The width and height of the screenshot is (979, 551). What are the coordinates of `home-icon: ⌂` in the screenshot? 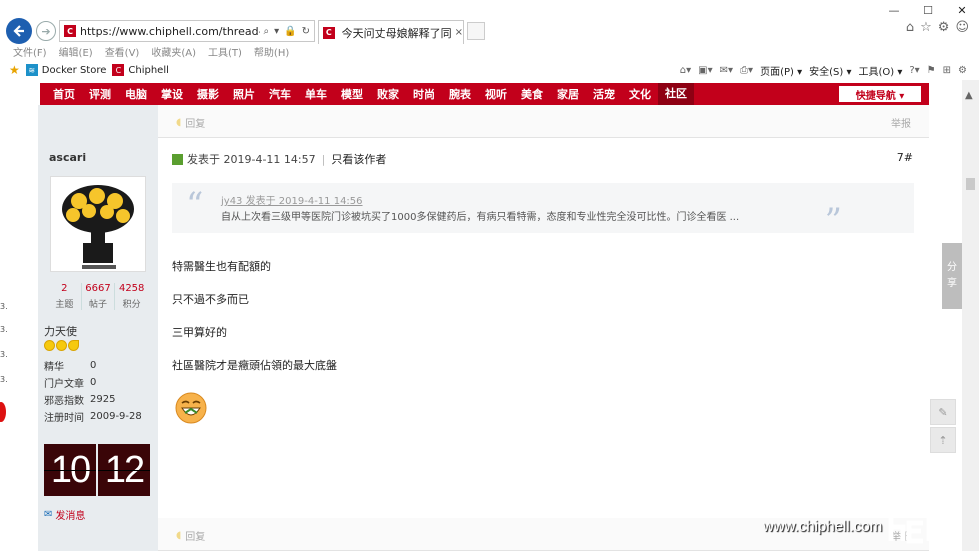 It's located at (910, 27).